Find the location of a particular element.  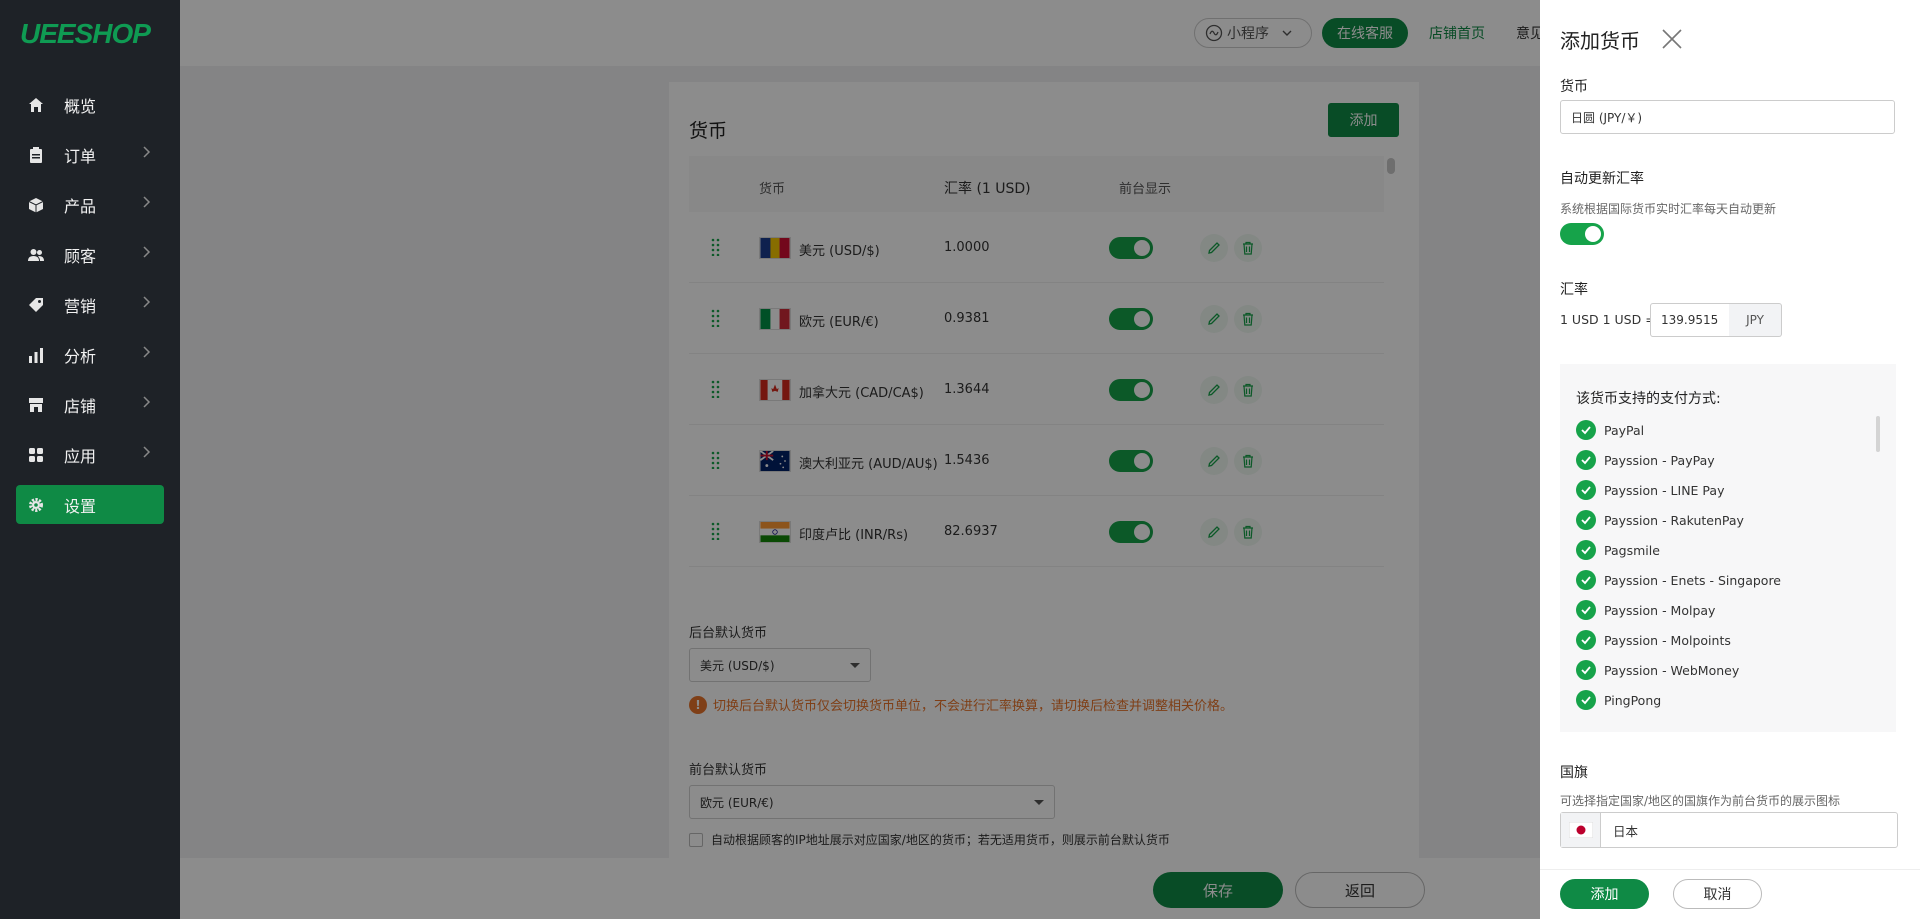

drawer-cancel-button: 取消 is located at coordinates (1717, 894).